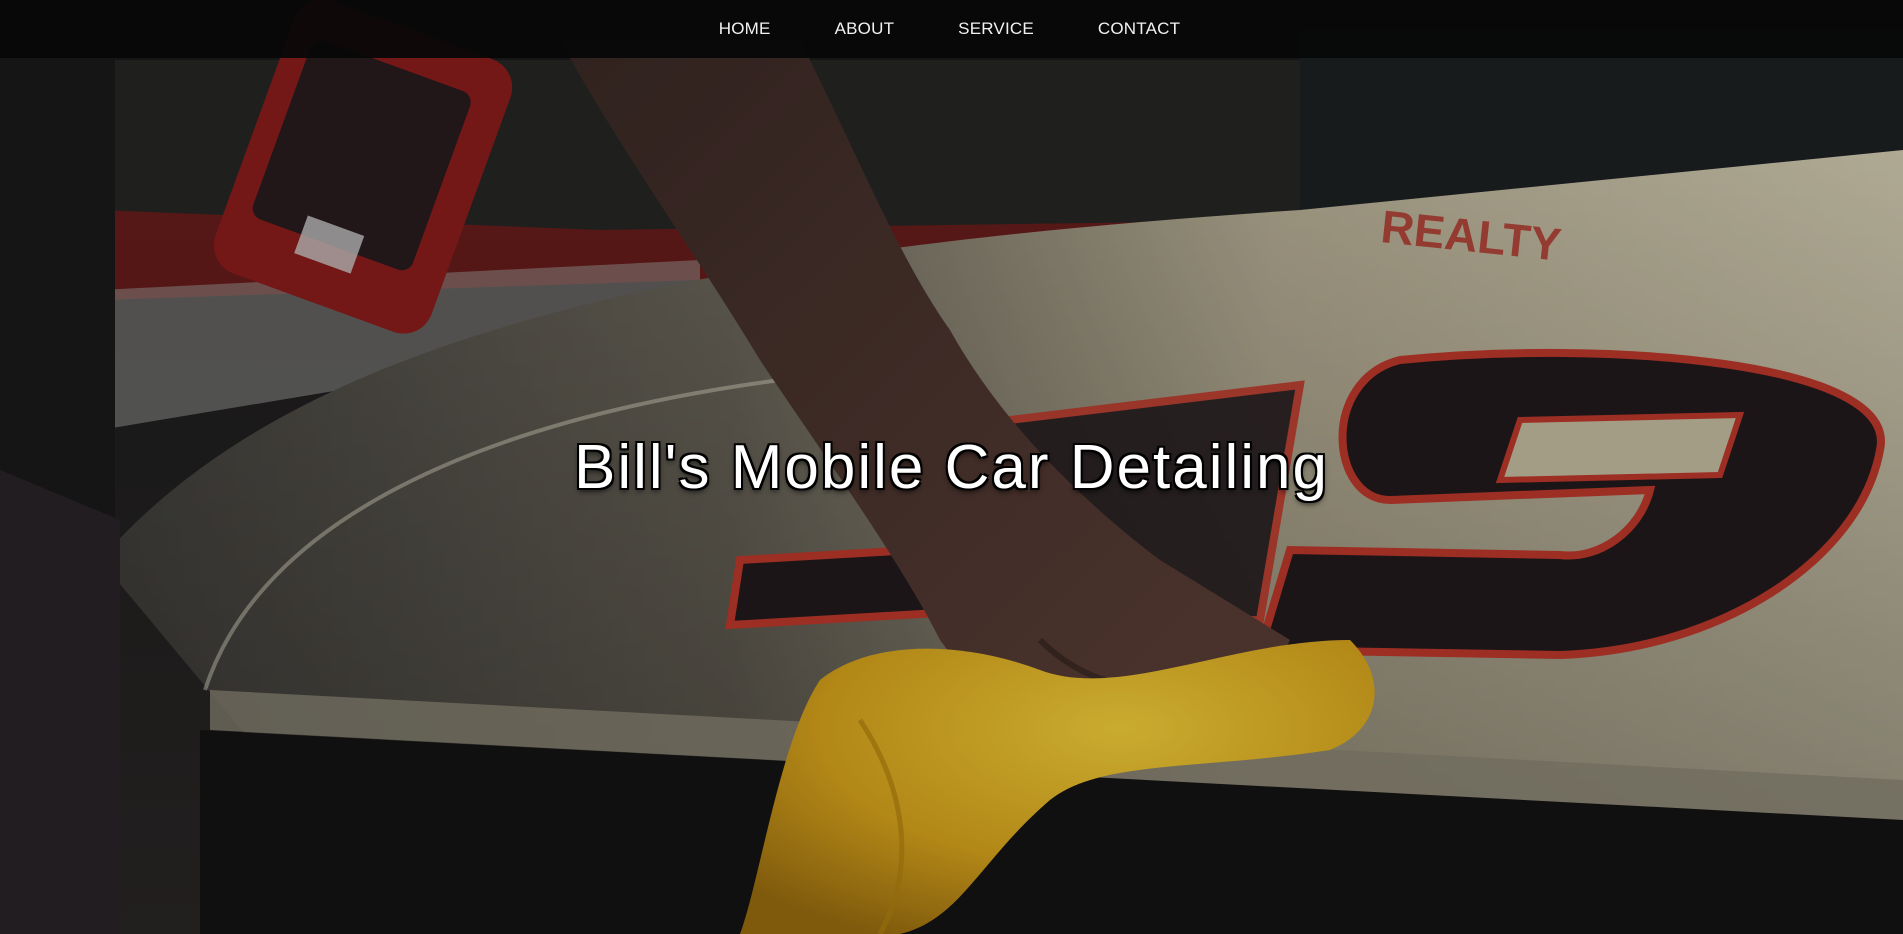 The height and width of the screenshot is (934, 1903). Describe the element at coordinates (865, 28) in the screenshot. I see `nav-link-about: ABOUT` at that location.